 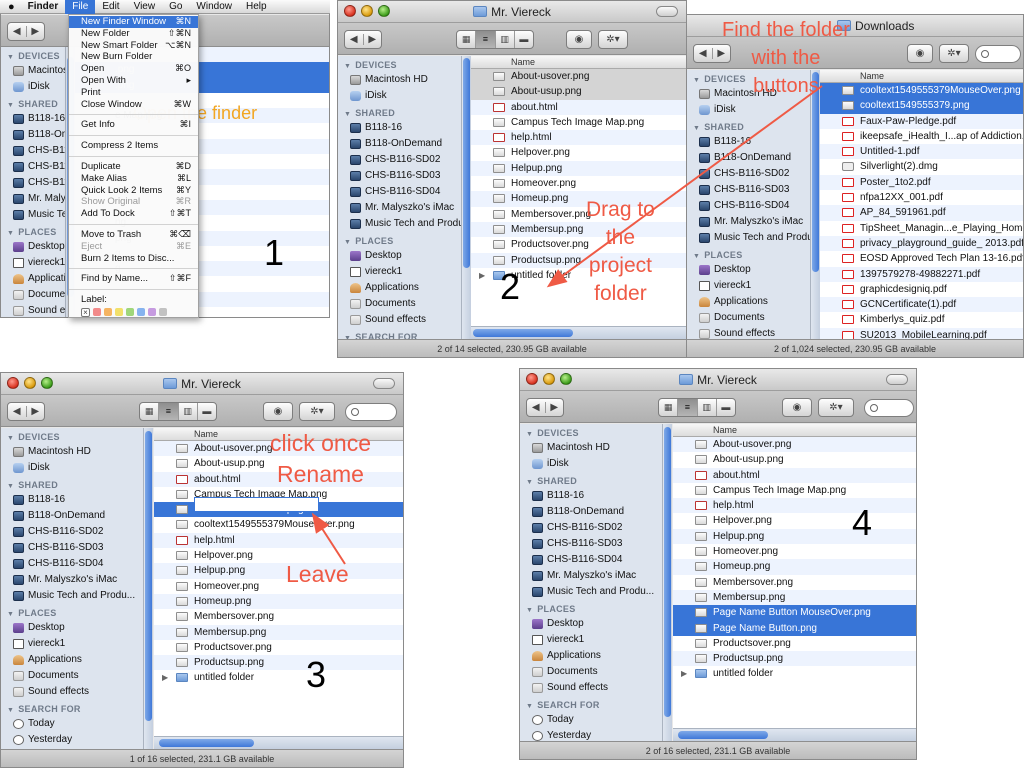 What do you see at coordinates (72, 484) in the screenshot?
I see `sidebar-section-header: SHARED` at bounding box center [72, 484].